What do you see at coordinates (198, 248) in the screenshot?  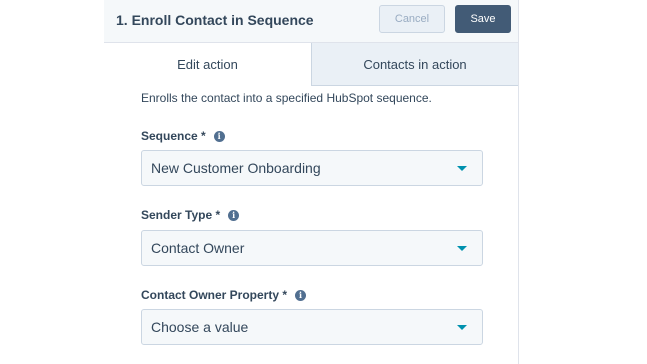 I see `sender-type-select-value: Contact Owner` at bounding box center [198, 248].